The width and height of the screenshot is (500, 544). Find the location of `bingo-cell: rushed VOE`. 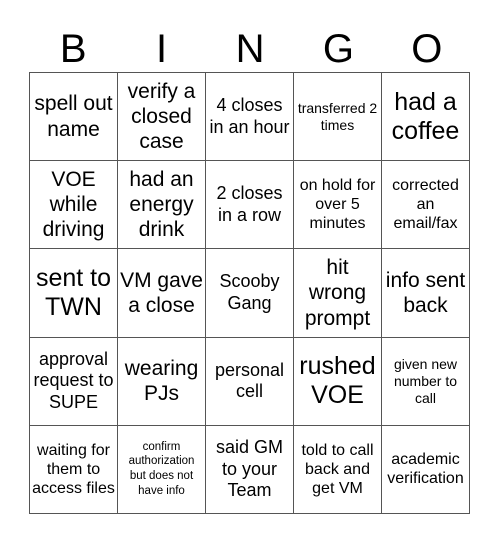

bingo-cell: rushed VOE is located at coordinates (338, 381).